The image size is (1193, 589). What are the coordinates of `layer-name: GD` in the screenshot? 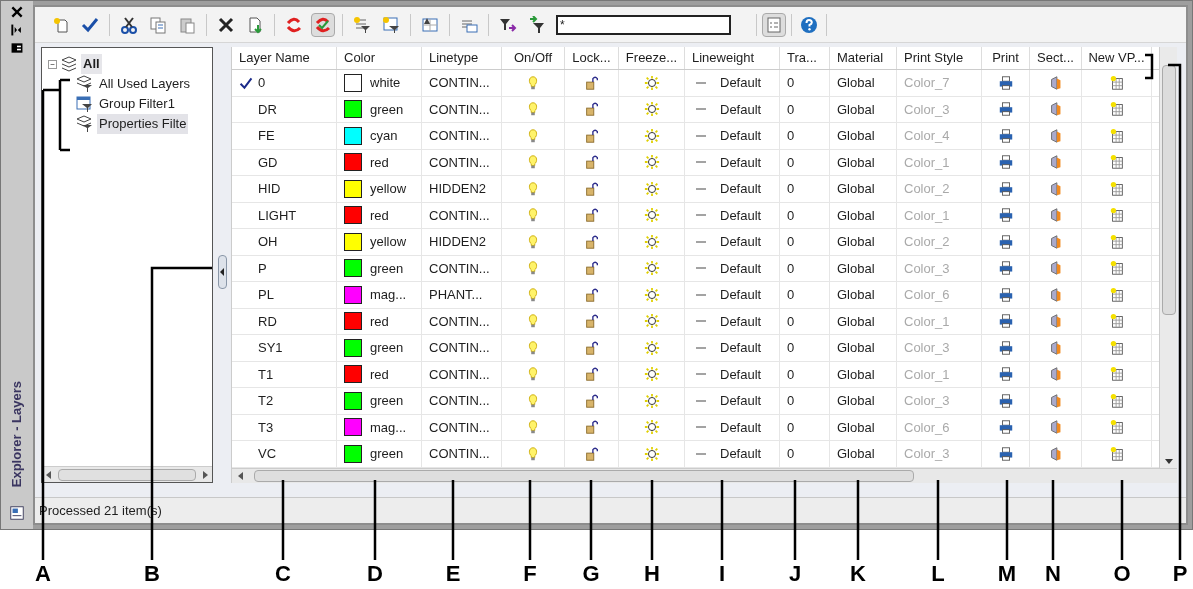 It's located at (268, 162).